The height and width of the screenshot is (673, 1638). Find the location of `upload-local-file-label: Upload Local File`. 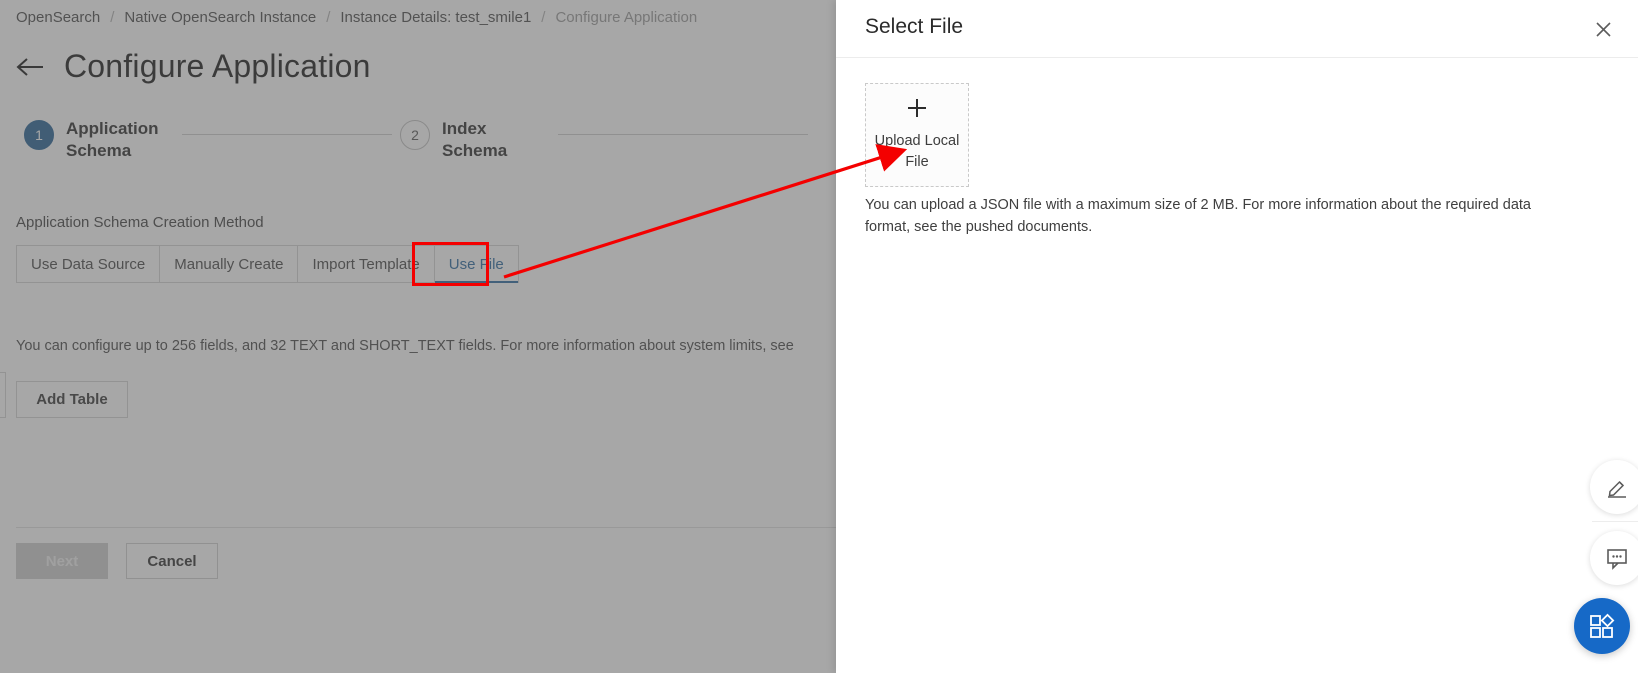

upload-local-file-label: Upload Local File is located at coordinates (917, 151).